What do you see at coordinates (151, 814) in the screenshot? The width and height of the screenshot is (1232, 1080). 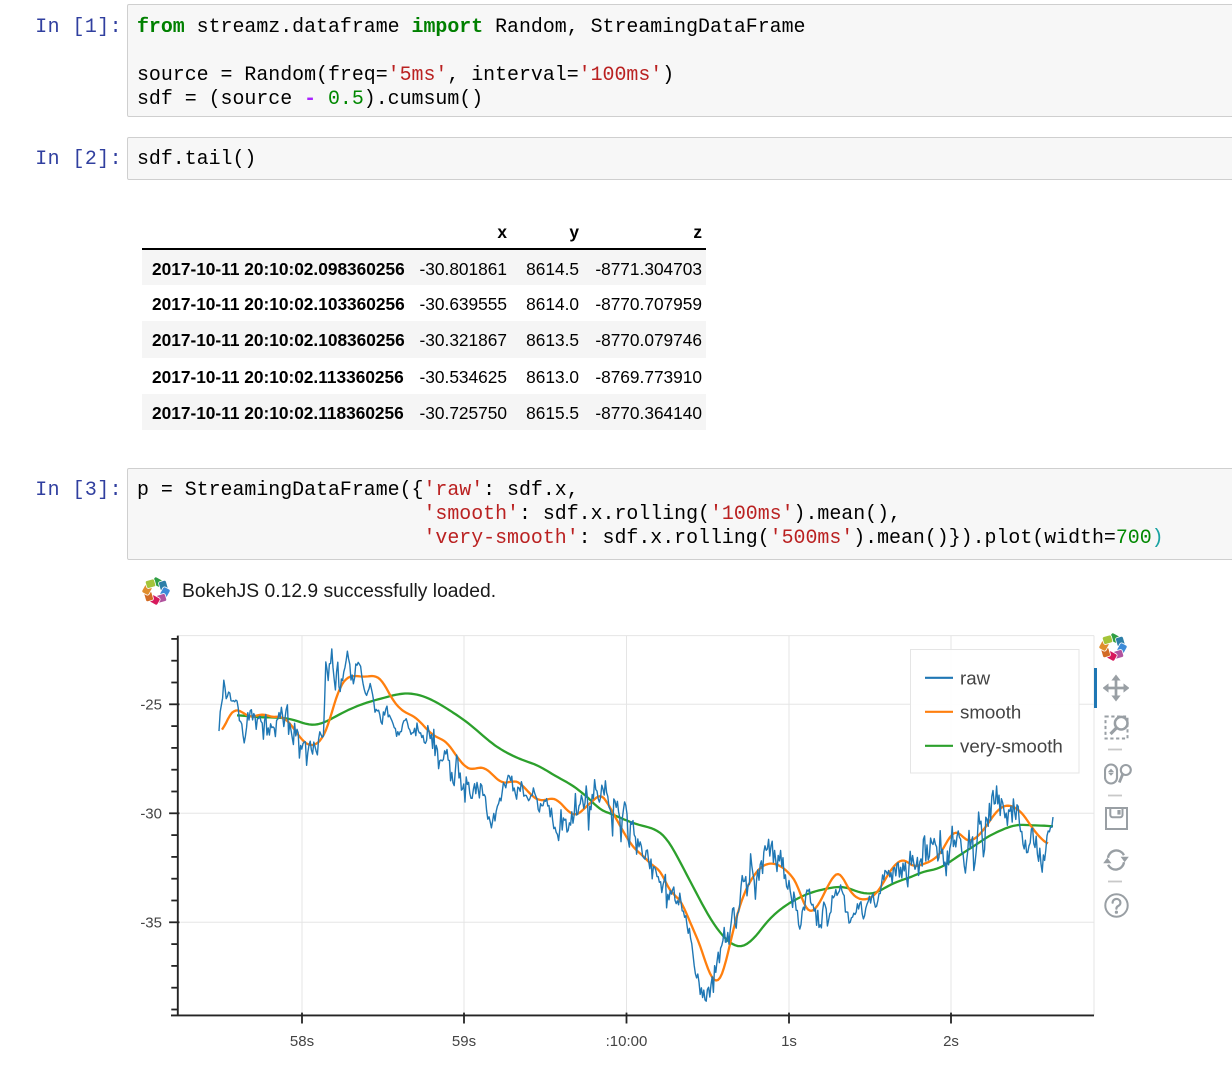 I see `svg-text: -30` at bounding box center [151, 814].